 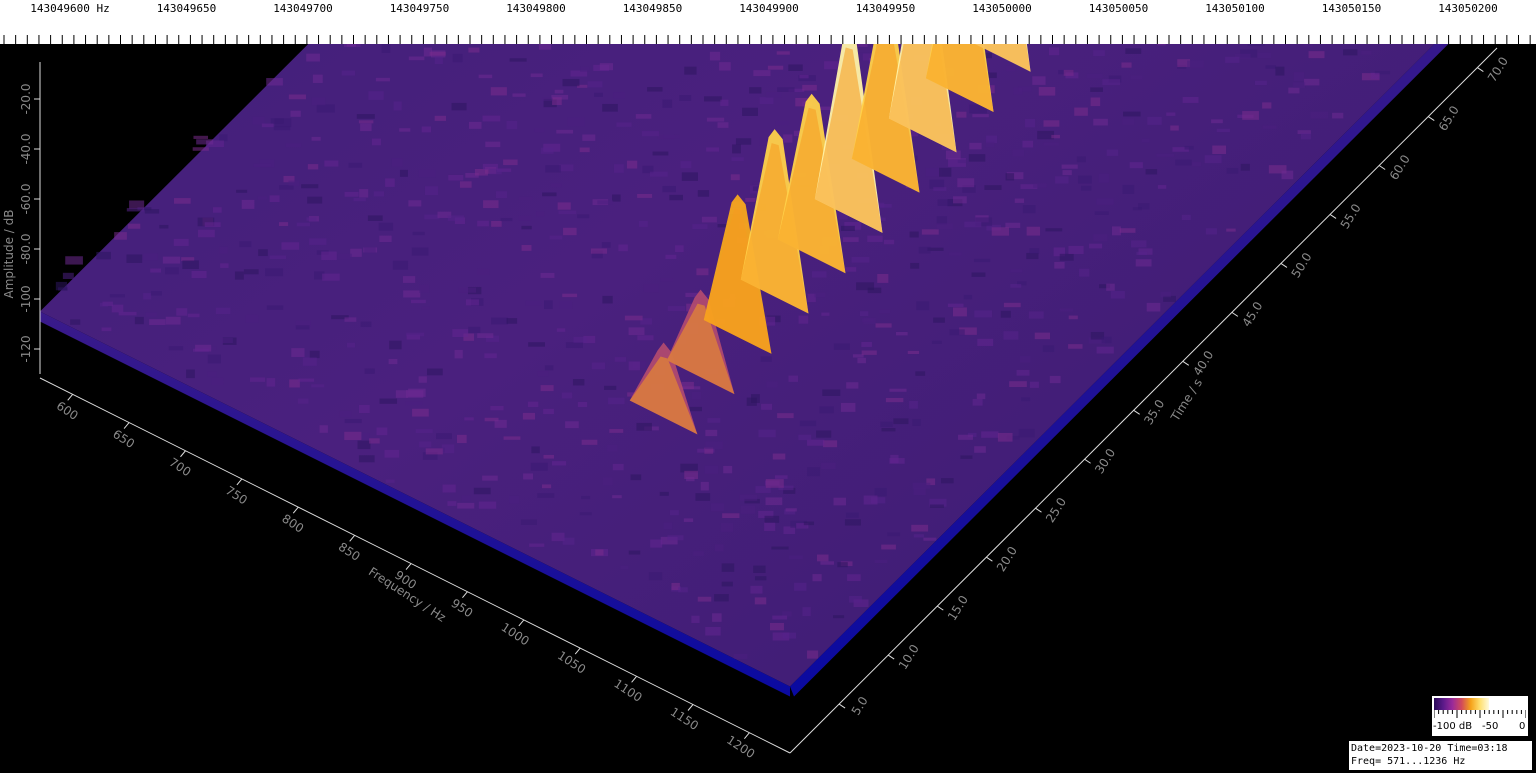 I want to click on frequency-tick-label: 1050, so click(x=571, y=662).